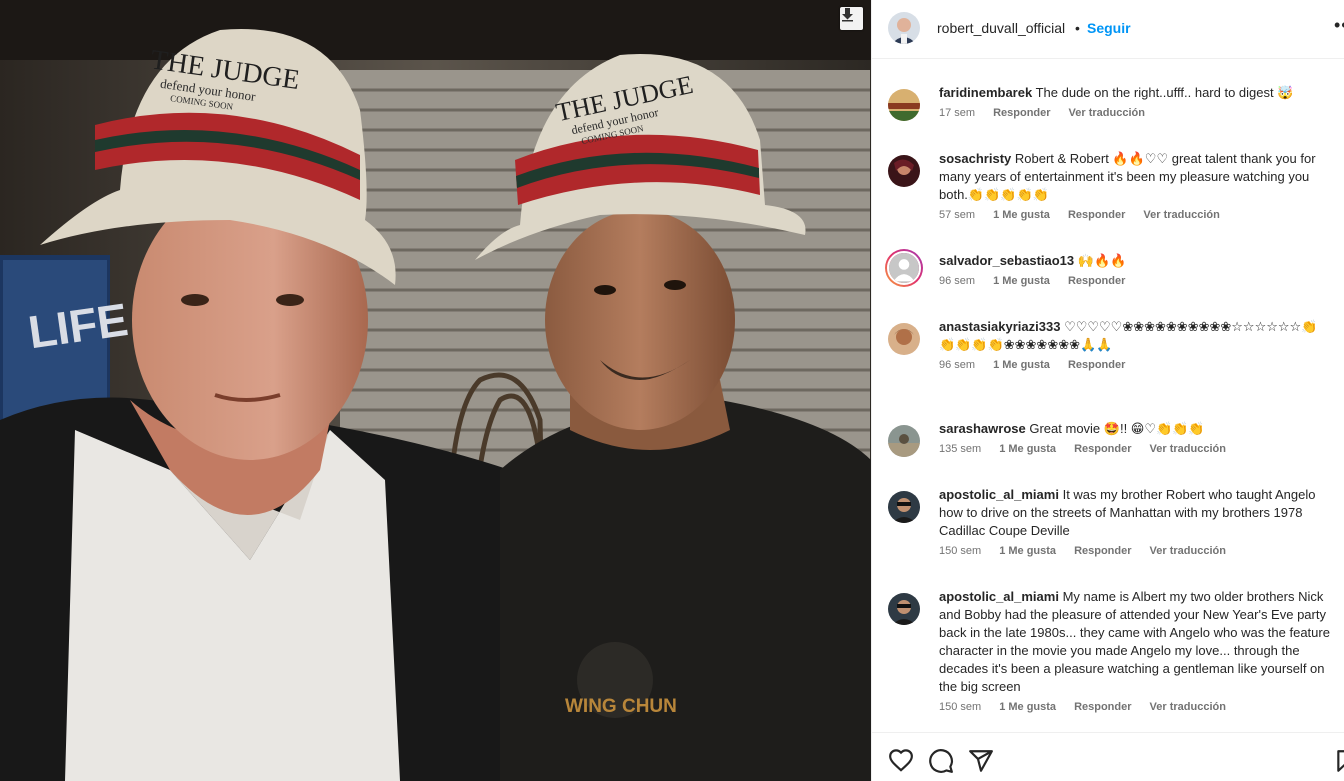 This screenshot has height=781, width=1344. Describe the element at coordinates (941, 761) in the screenshot. I see `comment-icon` at that location.